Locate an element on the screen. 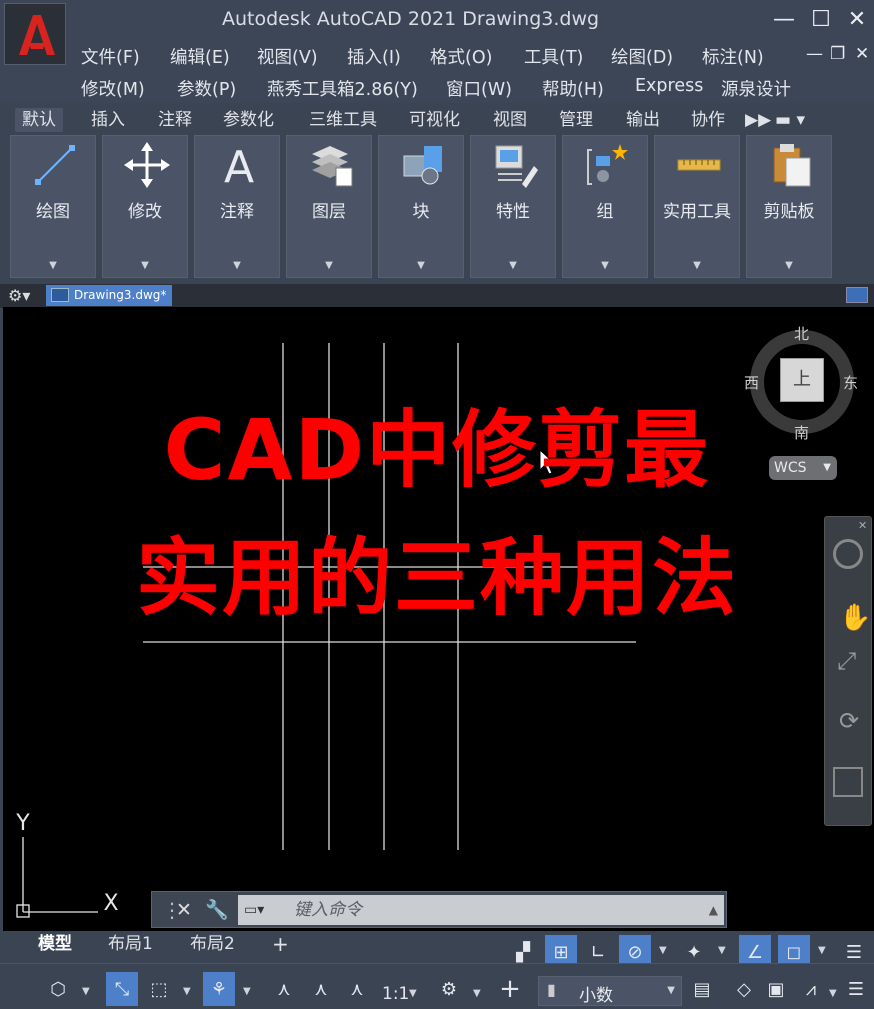 This screenshot has width=874, height=1009. auto-scale-icon: ⋏ is located at coordinates (321, 989).